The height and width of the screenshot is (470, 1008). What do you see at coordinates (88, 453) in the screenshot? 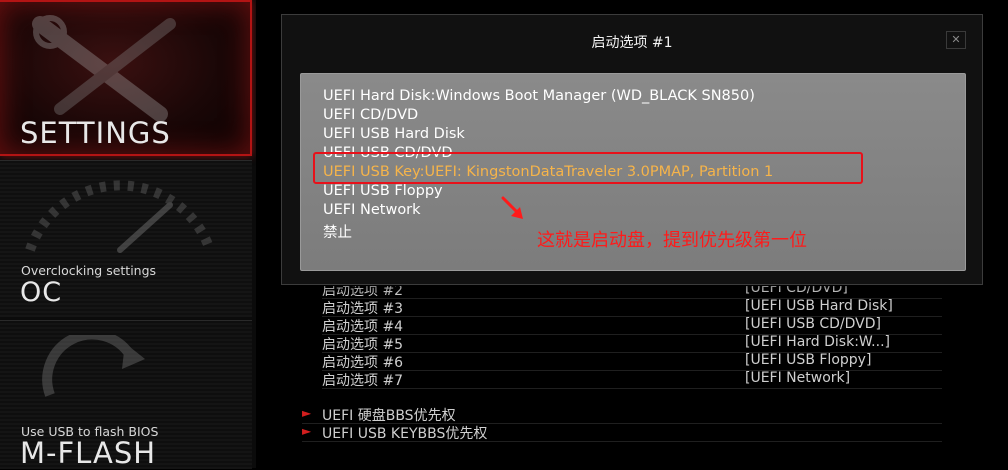
I see `mflash-label: M-FLASH` at bounding box center [88, 453].